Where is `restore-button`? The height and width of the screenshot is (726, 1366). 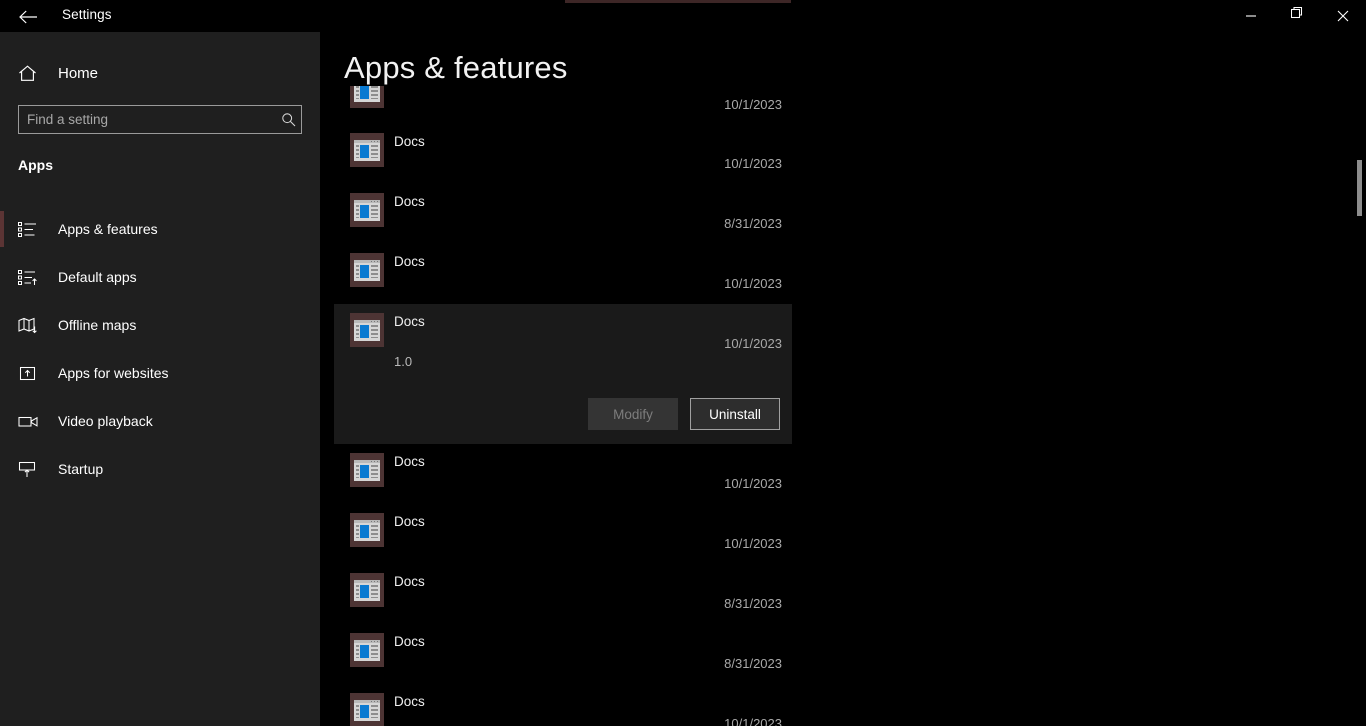 restore-button is located at coordinates (1297, 16).